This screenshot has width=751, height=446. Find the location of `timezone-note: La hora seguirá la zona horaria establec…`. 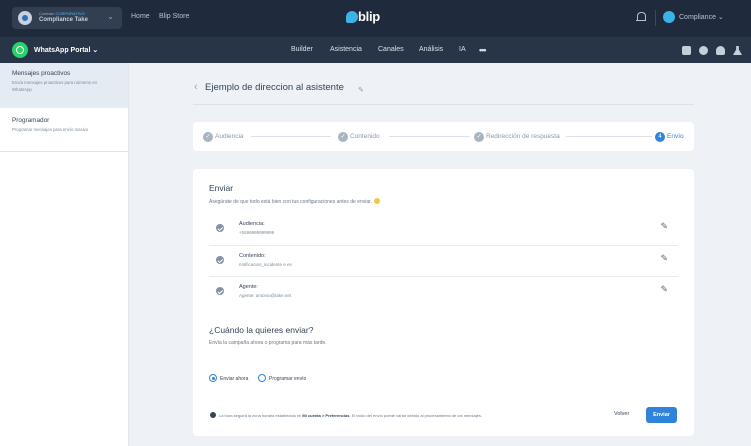

timezone-note: La hora seguirá la zona horaria establec… is located at coordinates (350, 415).